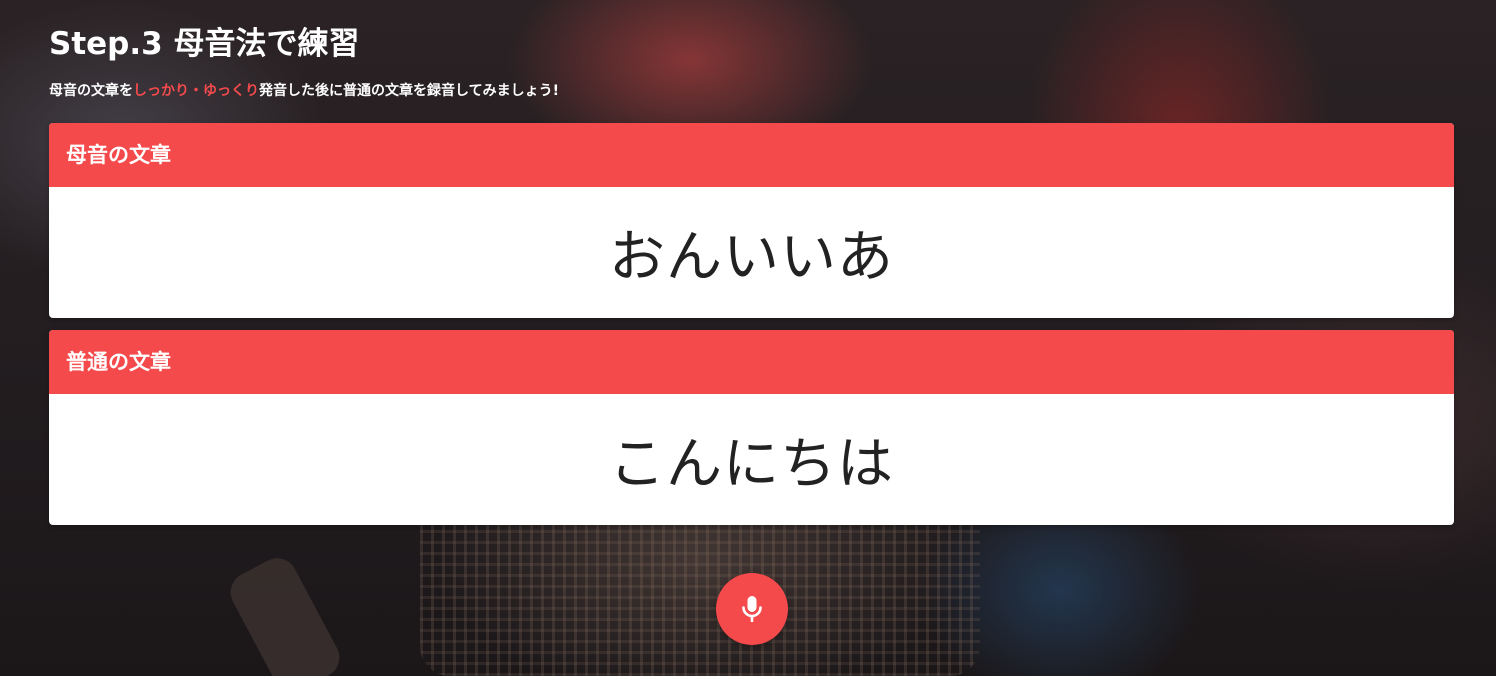  What do you see at coordinates (751, 464) in the screenshot?
I see `normal-sentence-text: こんにちは` at bounding box center [751, 464].